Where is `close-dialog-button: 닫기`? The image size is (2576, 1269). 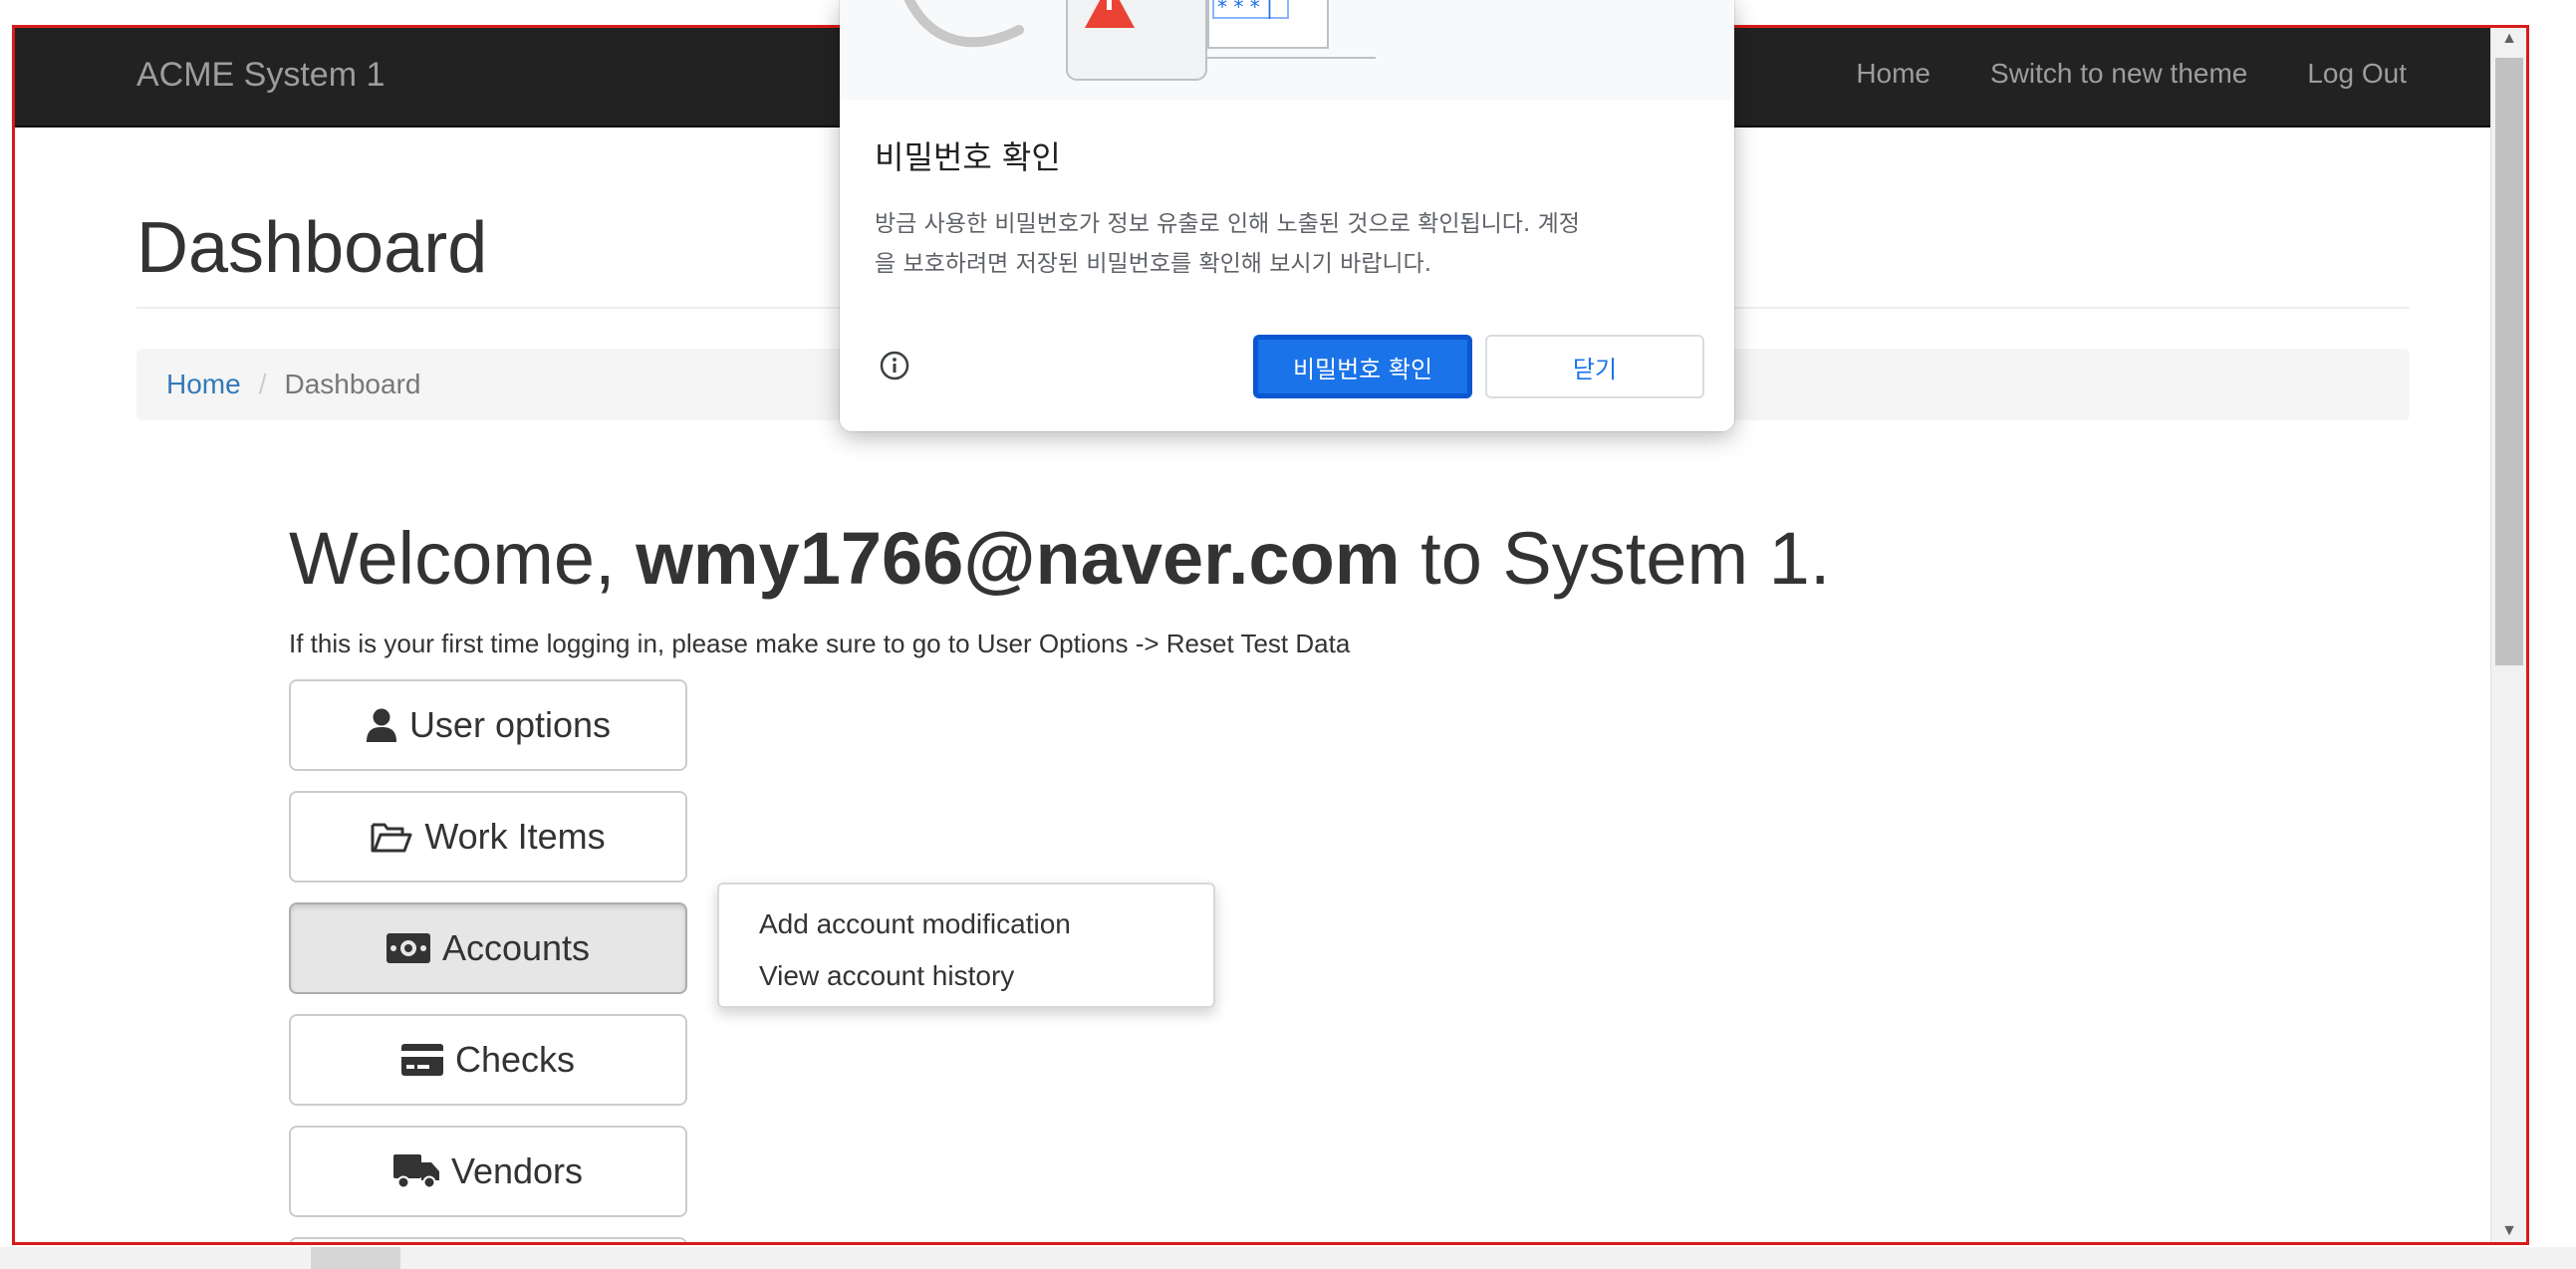
close-dialog-button: 닫기 is located at coordinates (1594, 366).